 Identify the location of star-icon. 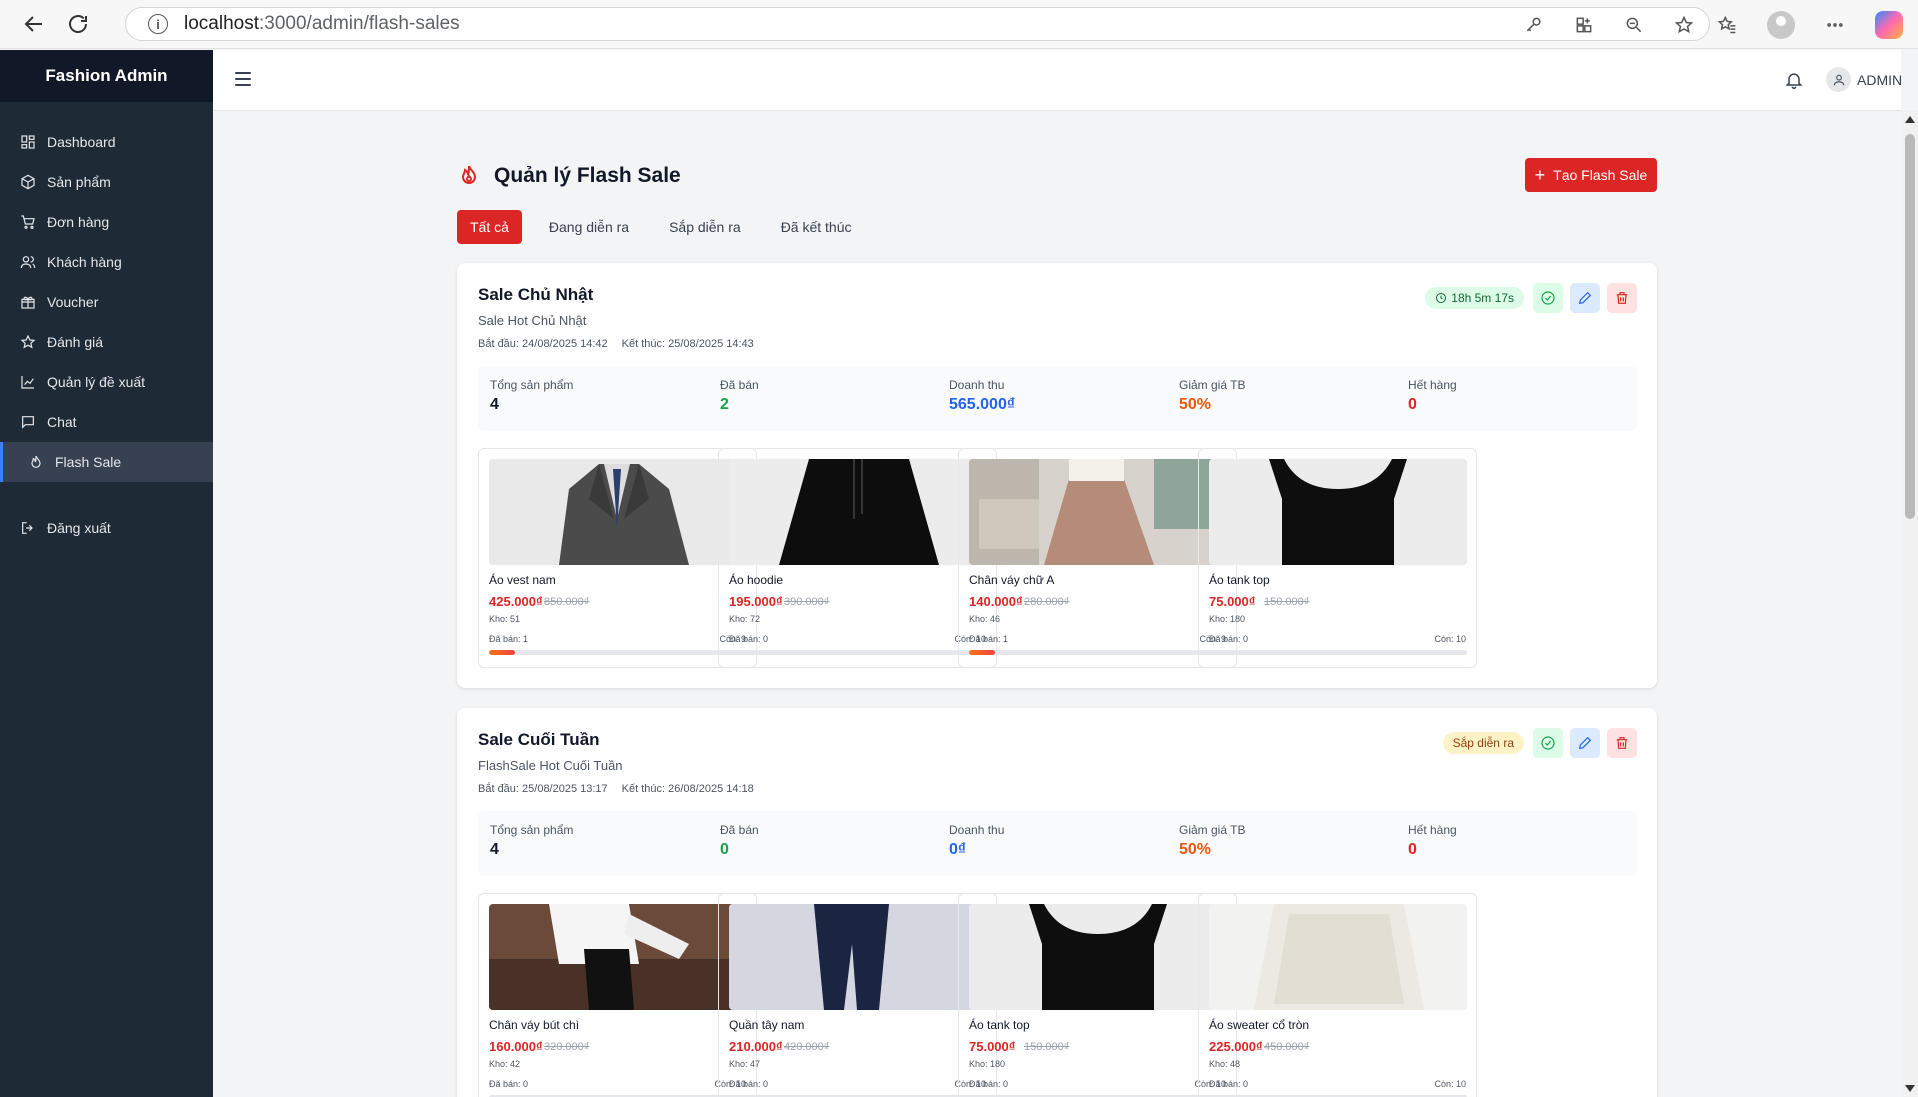
(28, 341).